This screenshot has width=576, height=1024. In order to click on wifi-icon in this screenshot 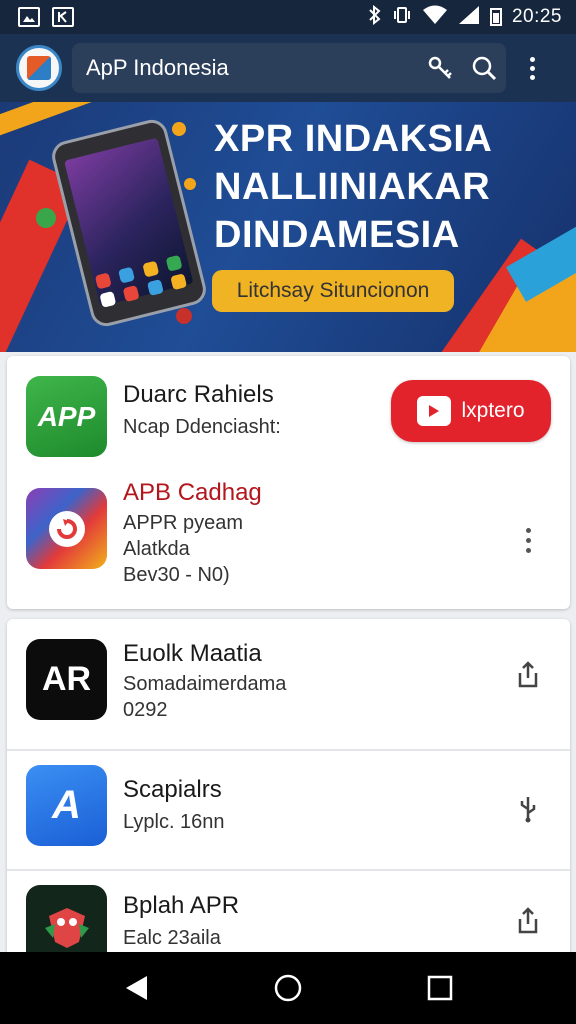, I will do `click(435, 17)`.